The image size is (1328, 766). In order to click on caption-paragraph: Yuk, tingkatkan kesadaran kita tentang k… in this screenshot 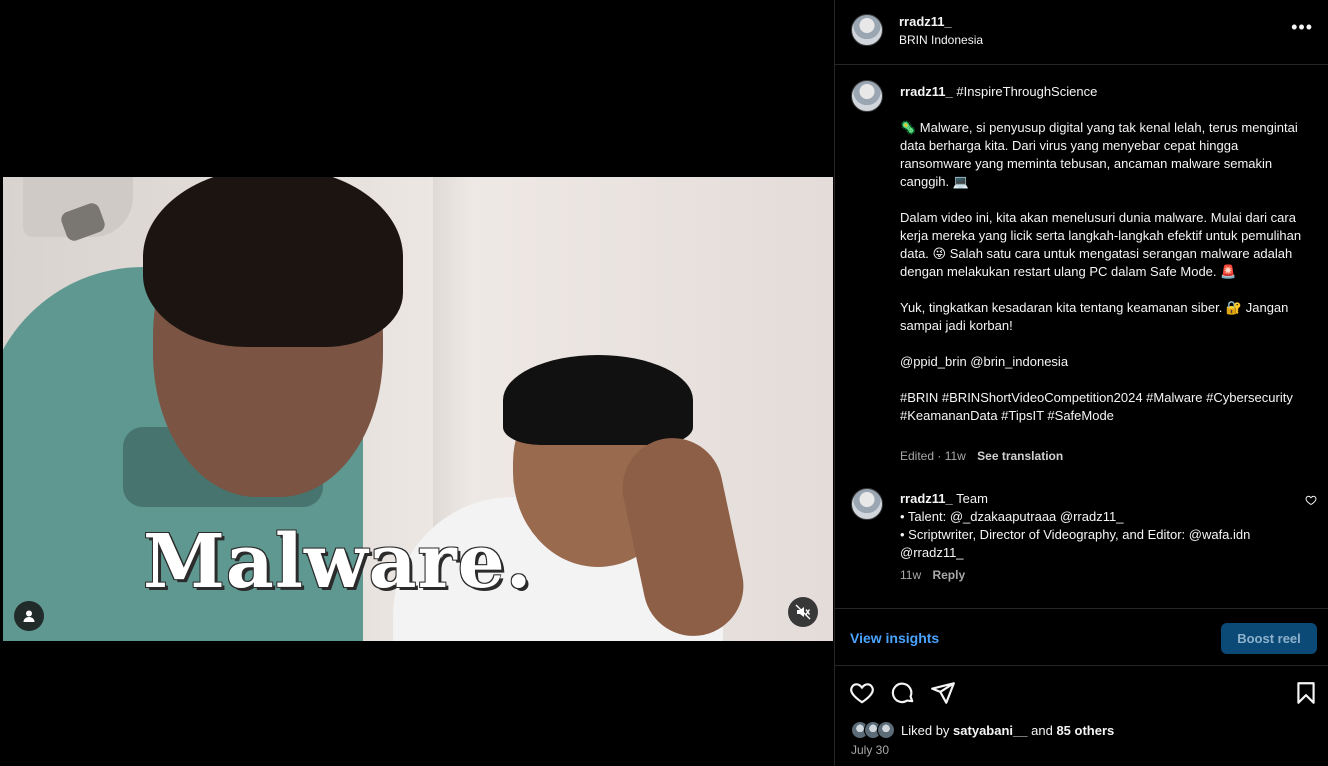, I will do `click(1094, 316)`.